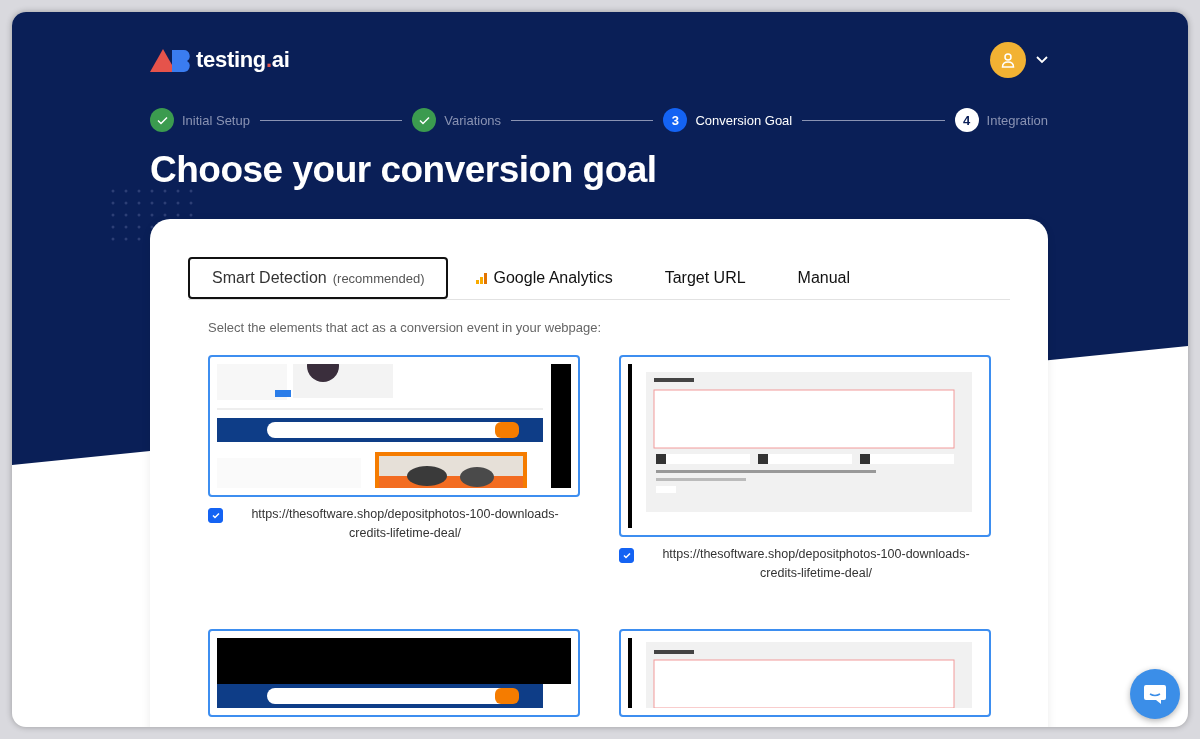  I want to click on user-icon, so click(1008, 60).